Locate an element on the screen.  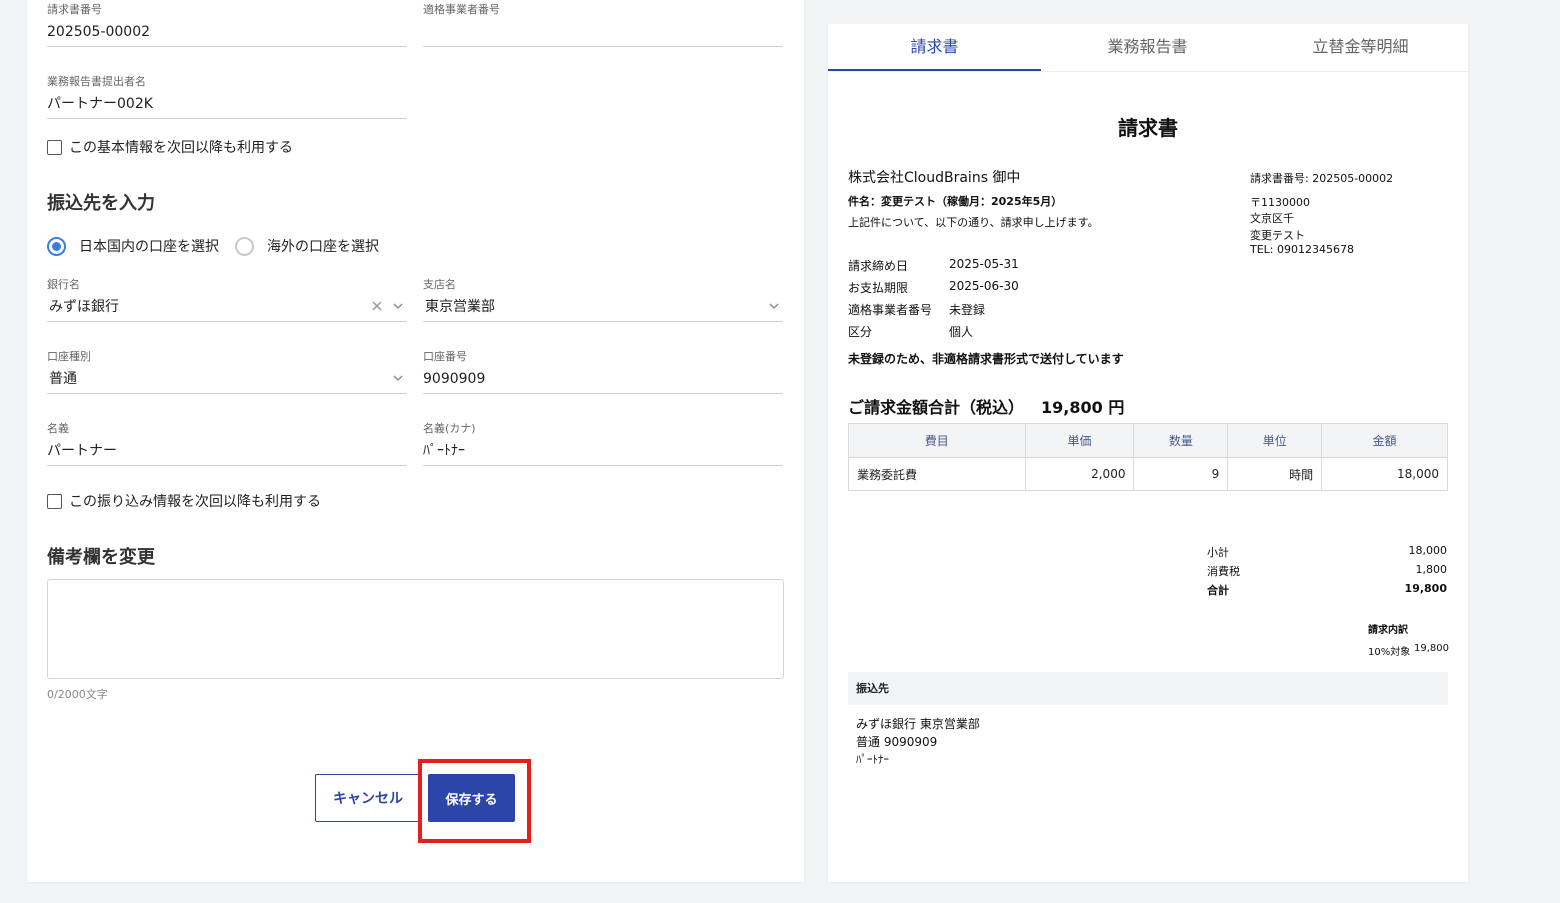
account-type-field: 口座種別 普通 is located at coordinates (227, 372).